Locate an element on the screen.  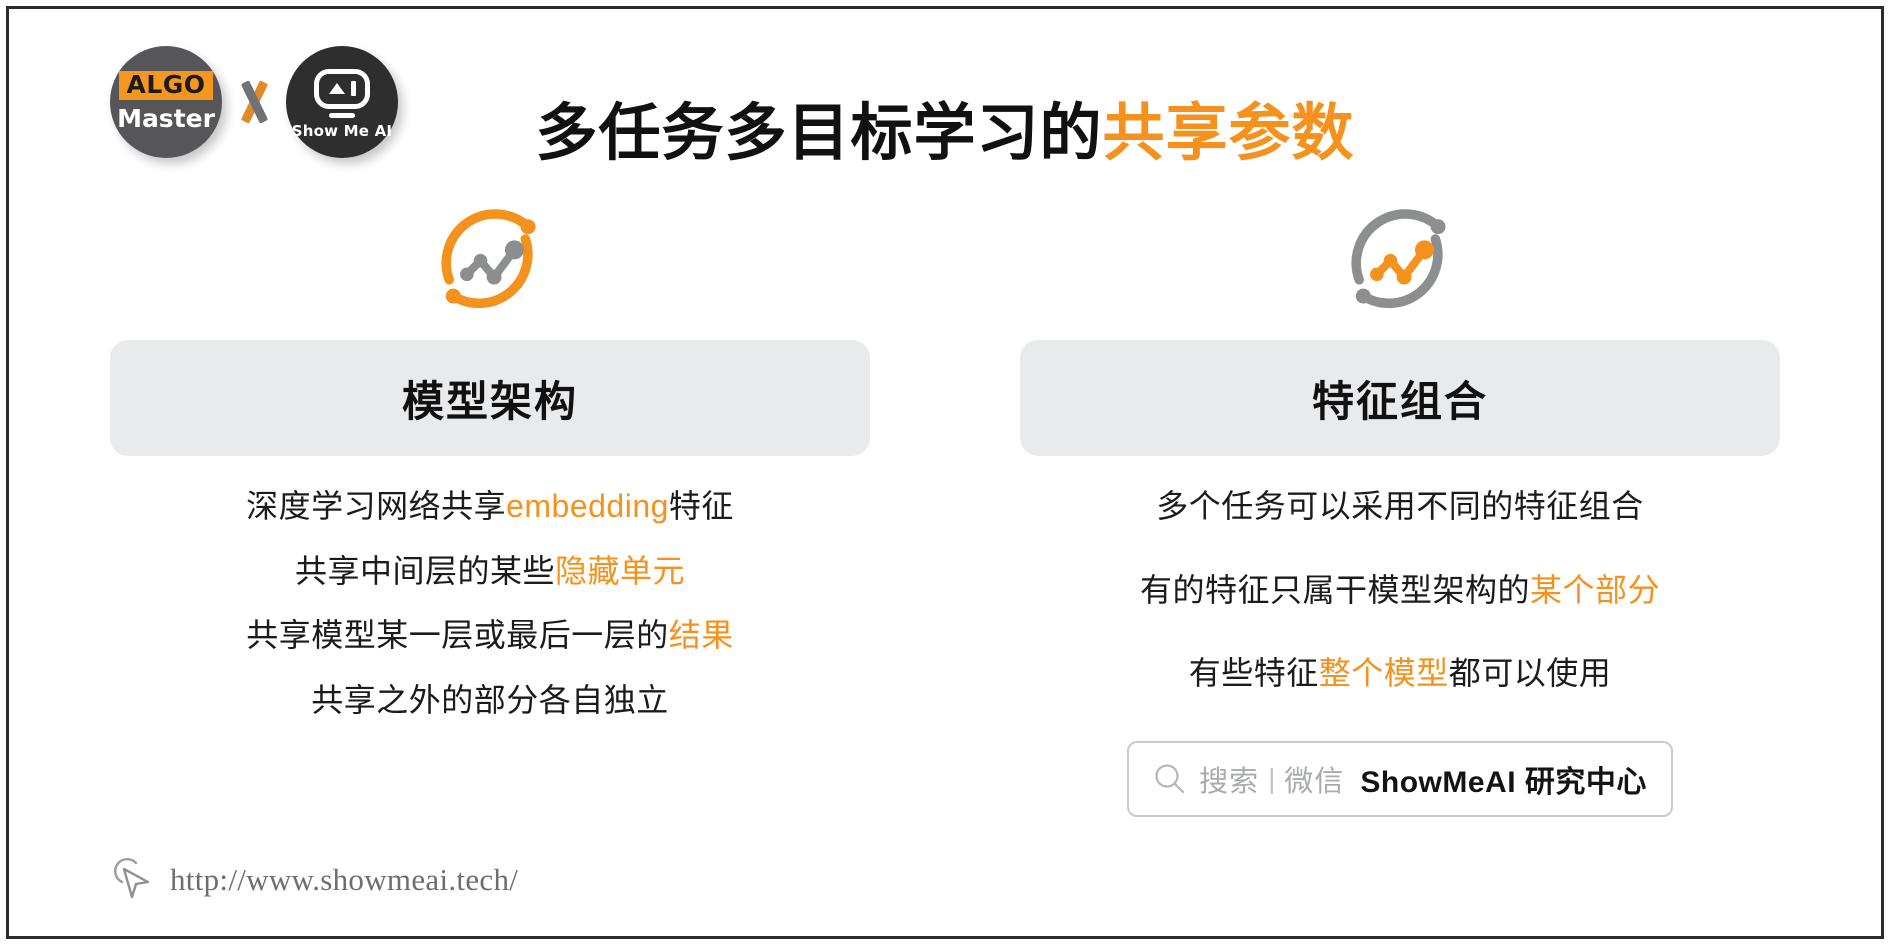
bullet-segment: 都可以使用 is located at coordinates (1530, 673).